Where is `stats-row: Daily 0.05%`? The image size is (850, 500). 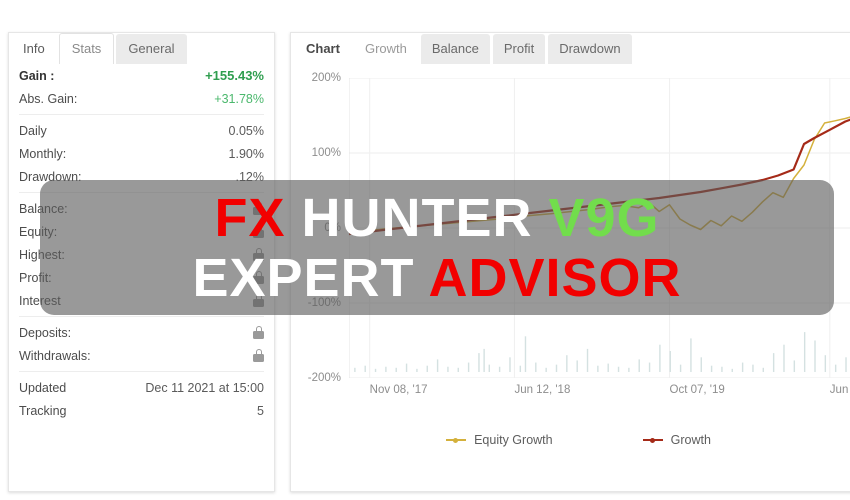
stats-row: Daily 0.05% is located at coordinates (141, 130).